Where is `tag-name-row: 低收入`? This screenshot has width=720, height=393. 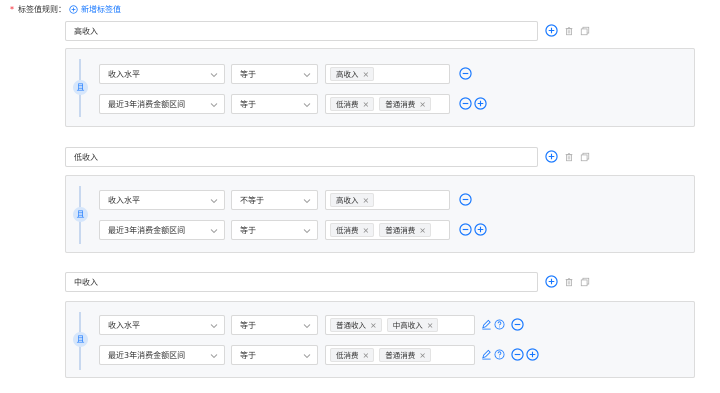 tag-name-row: 低收入 is located at coordinates (380, 157).